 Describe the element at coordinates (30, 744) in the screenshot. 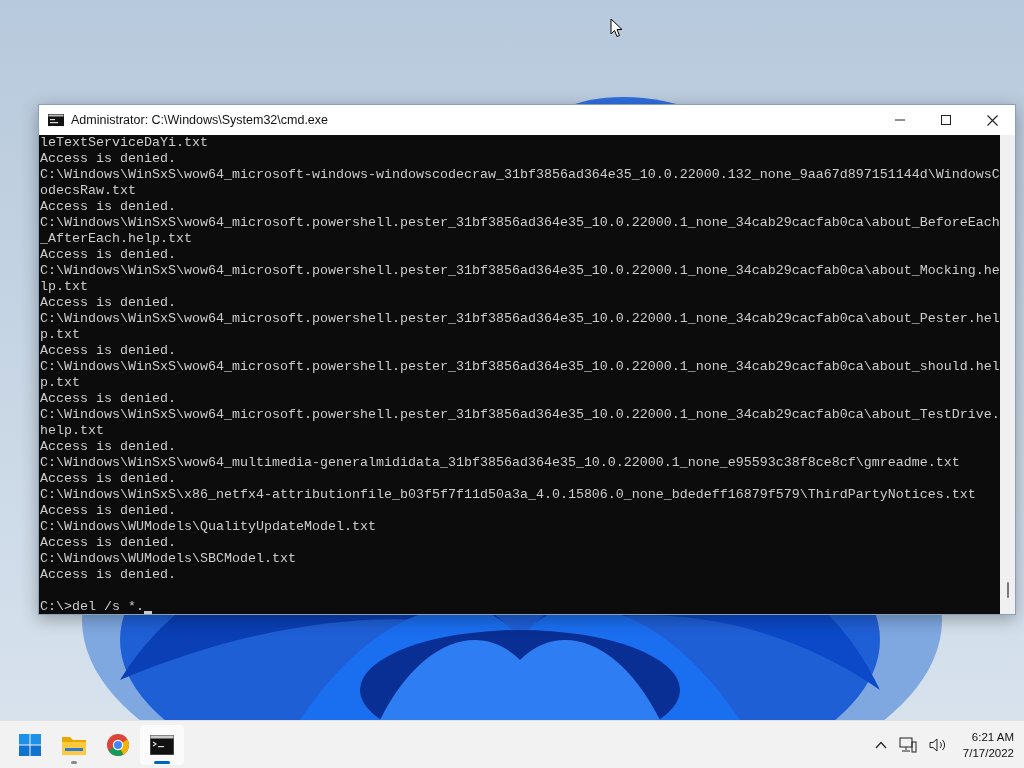

I see `start-icon` at that location.